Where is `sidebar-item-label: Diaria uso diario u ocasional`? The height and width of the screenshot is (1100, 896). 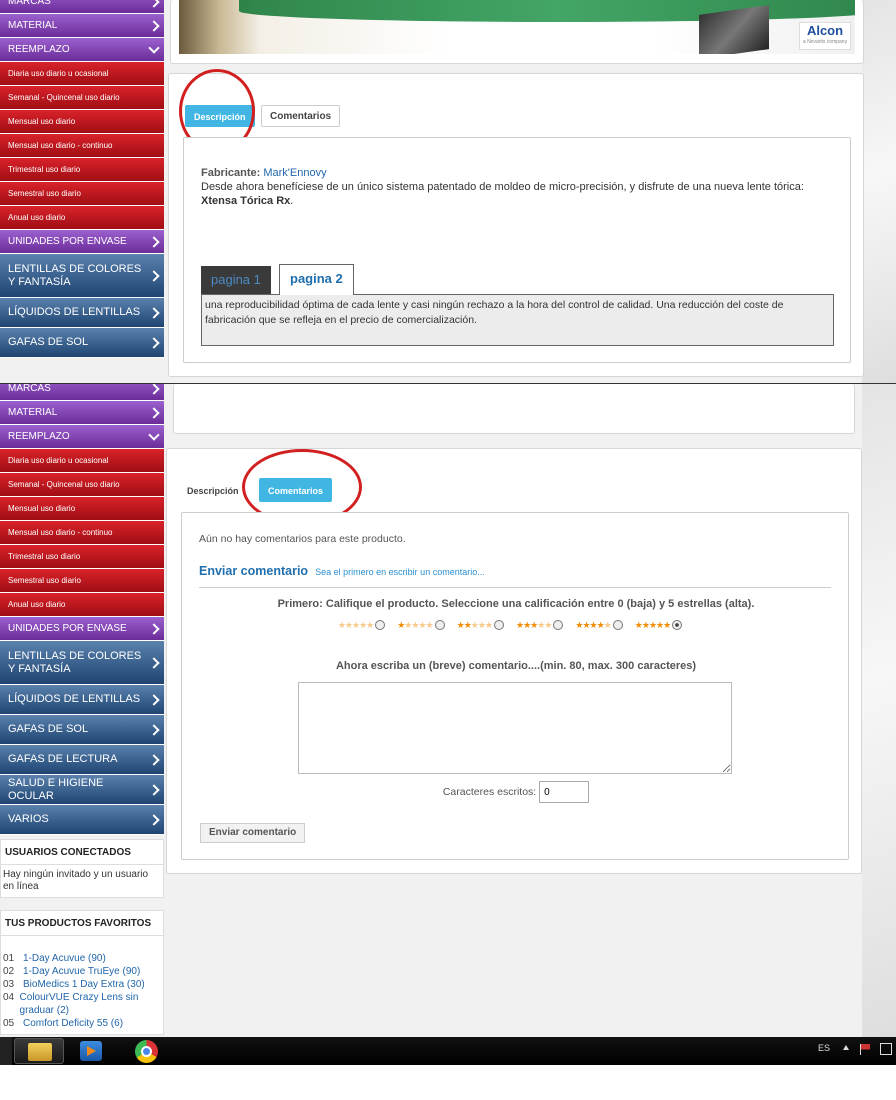
sidebar-item-label: Diaria uso diario u ocasional is located at coordinates (58, 460).